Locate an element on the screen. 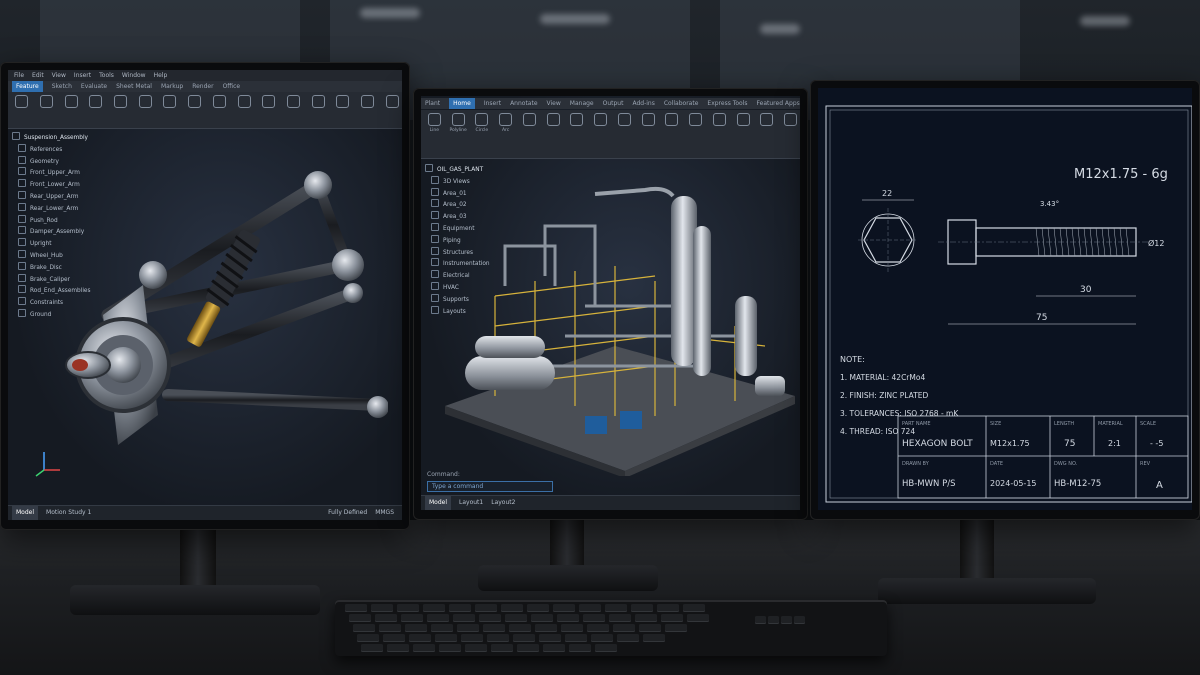 Image resolution: width=1200 pixels, height=675 pixels. tab-collaborate: Collaborate is located at coordinates (681, 103).